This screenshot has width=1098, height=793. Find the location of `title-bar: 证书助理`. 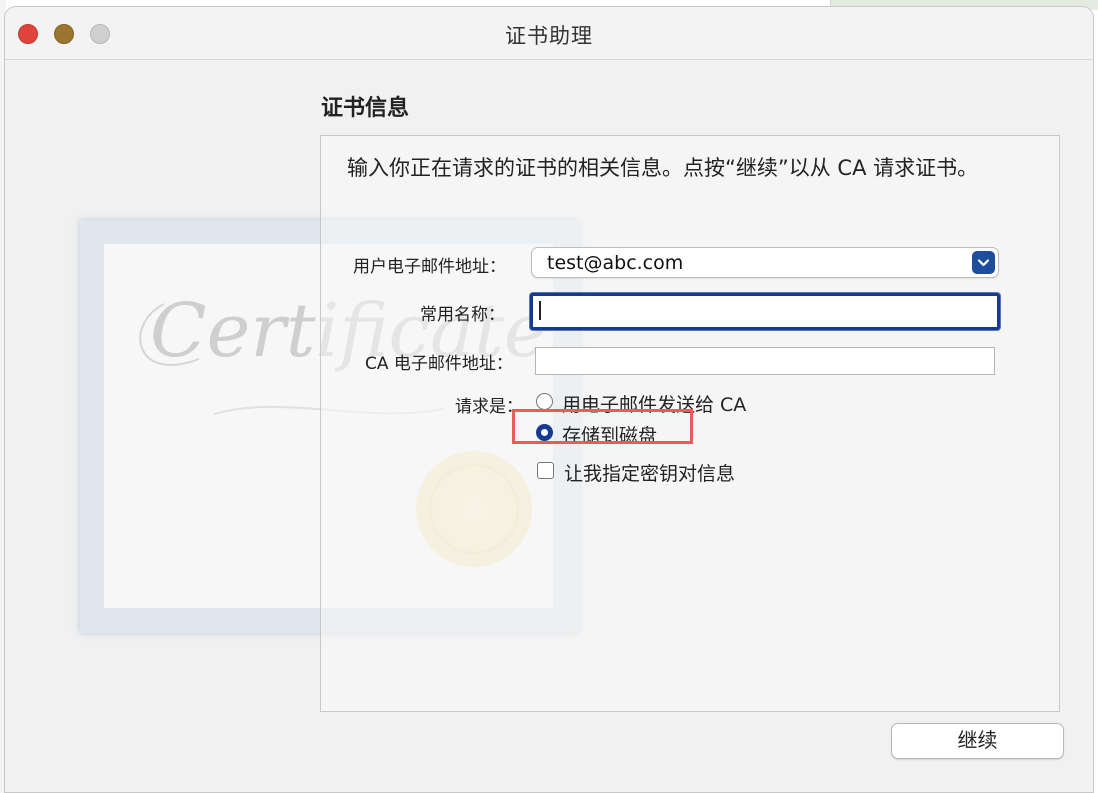

title-bar: 证书助理 is located at coordinates (549, 33).